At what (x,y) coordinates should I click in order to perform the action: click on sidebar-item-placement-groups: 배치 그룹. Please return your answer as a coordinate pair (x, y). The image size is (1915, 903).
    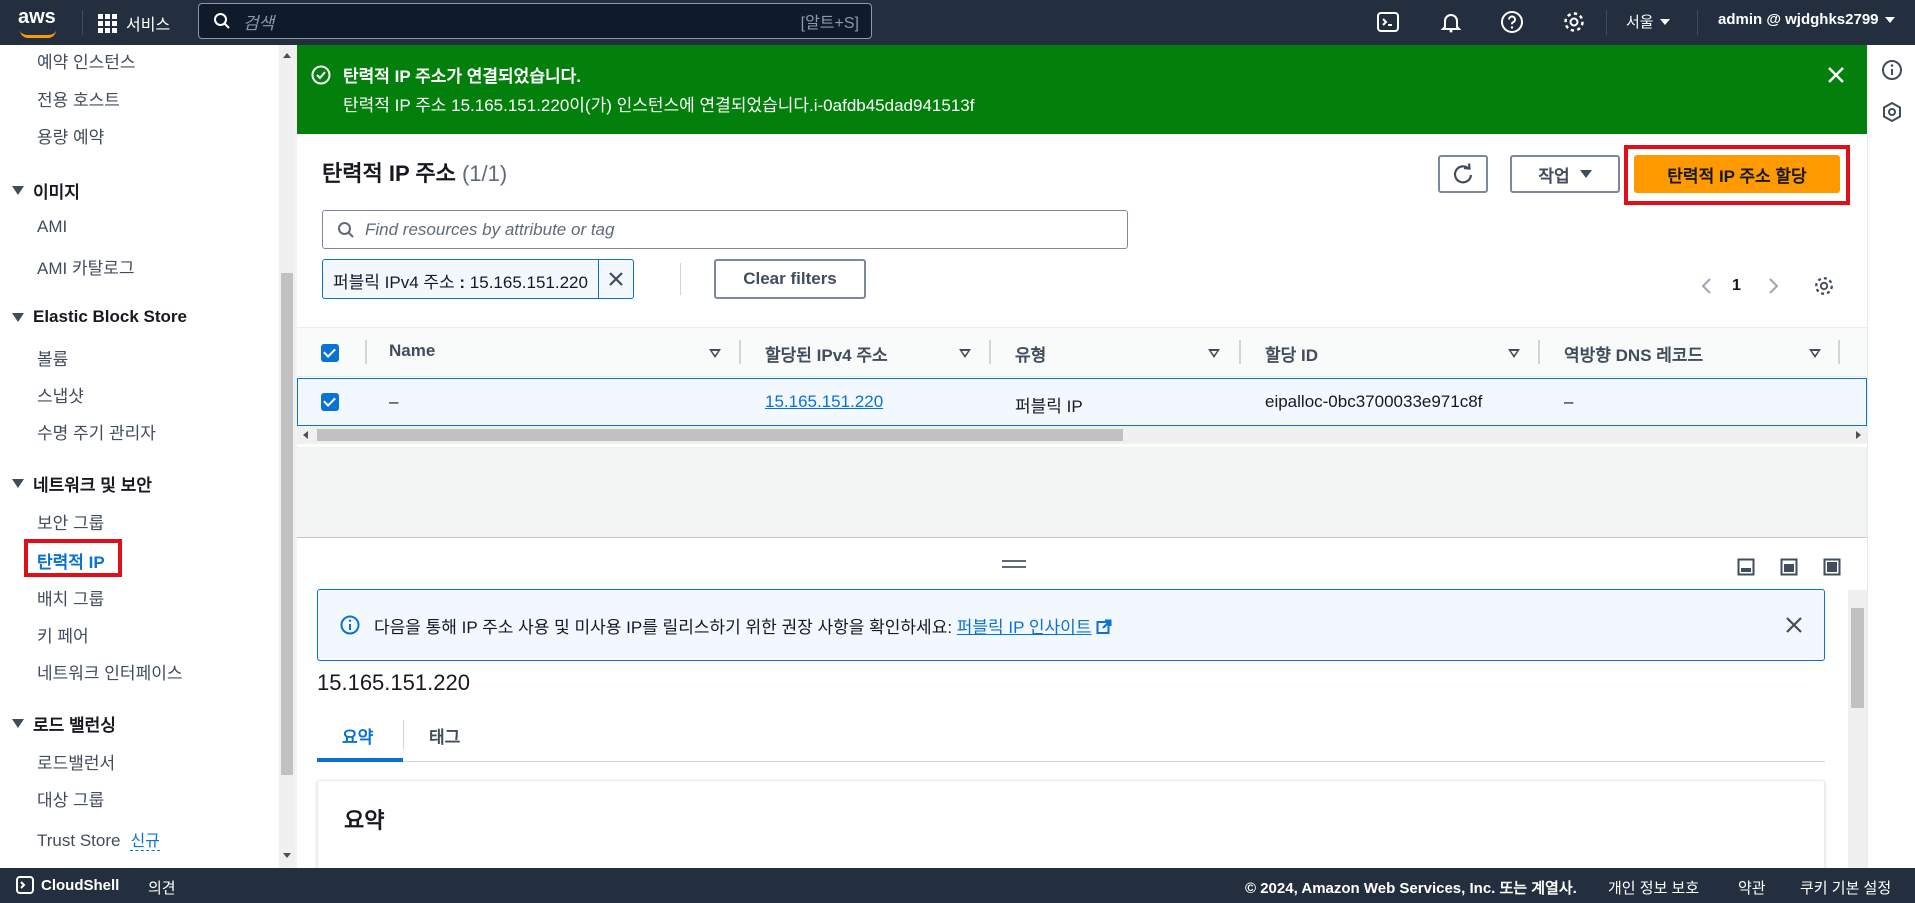
    Looking at the image, I should click on (70, 597).